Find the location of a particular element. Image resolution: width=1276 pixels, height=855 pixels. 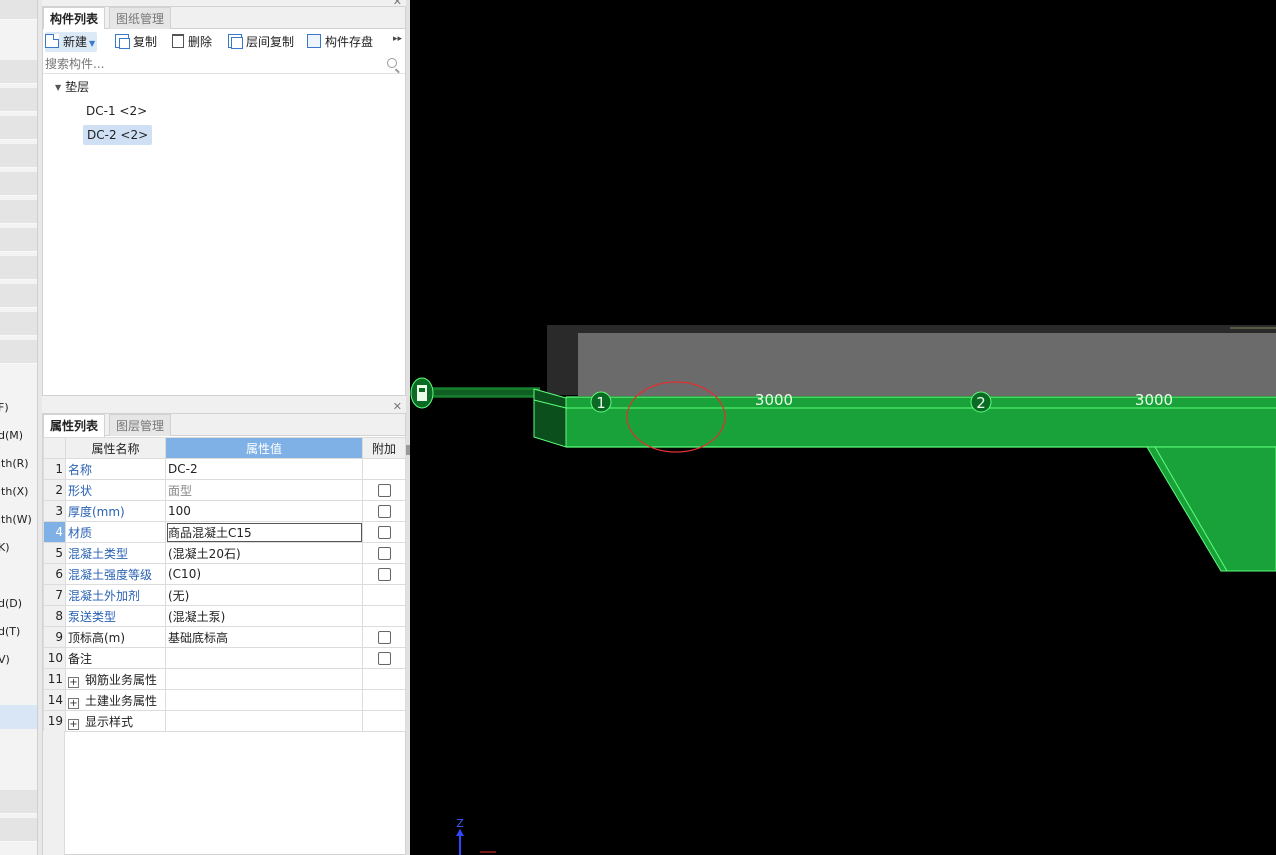

property-value: 100 is located at coordinates (264, 511).